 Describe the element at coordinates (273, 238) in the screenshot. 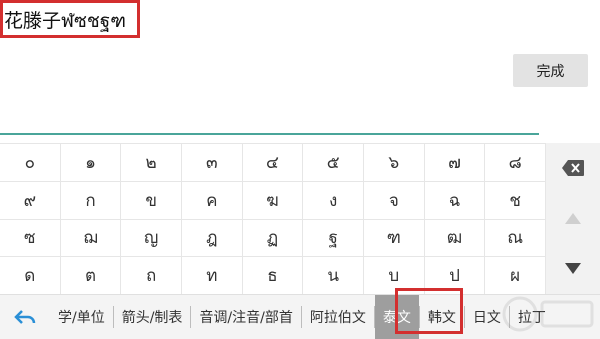

I see `key: ฏ` at that location.